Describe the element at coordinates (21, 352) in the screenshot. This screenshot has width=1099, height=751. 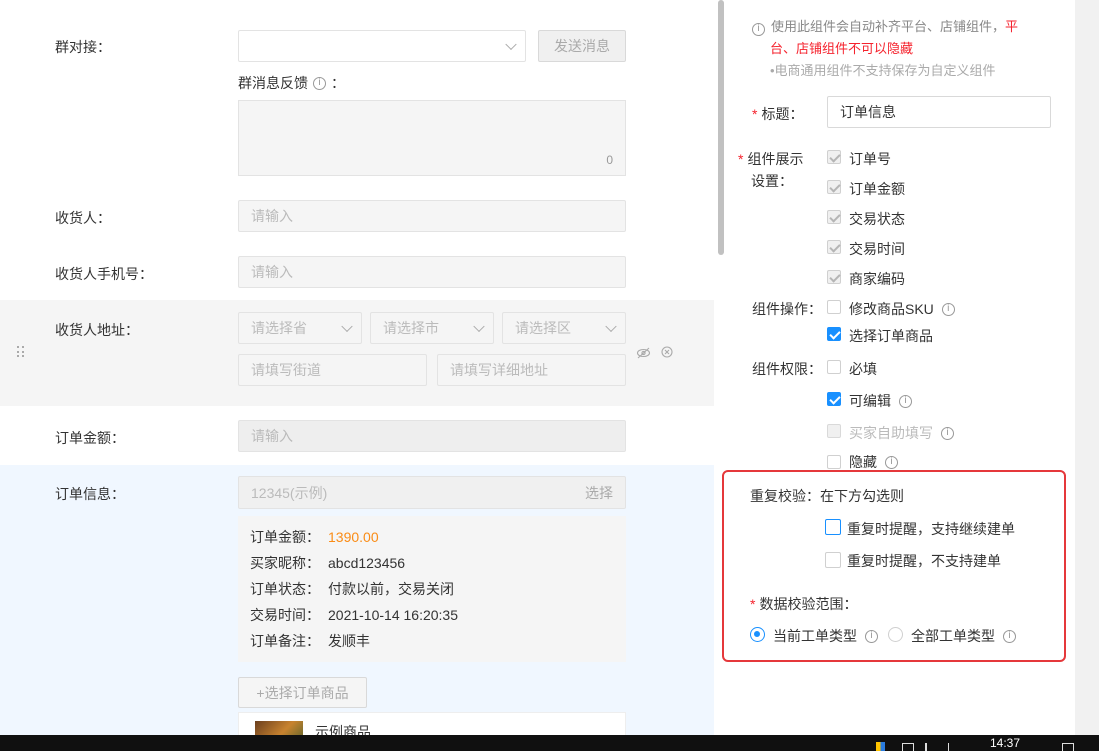
I see `drag-handle-icon` at that location.